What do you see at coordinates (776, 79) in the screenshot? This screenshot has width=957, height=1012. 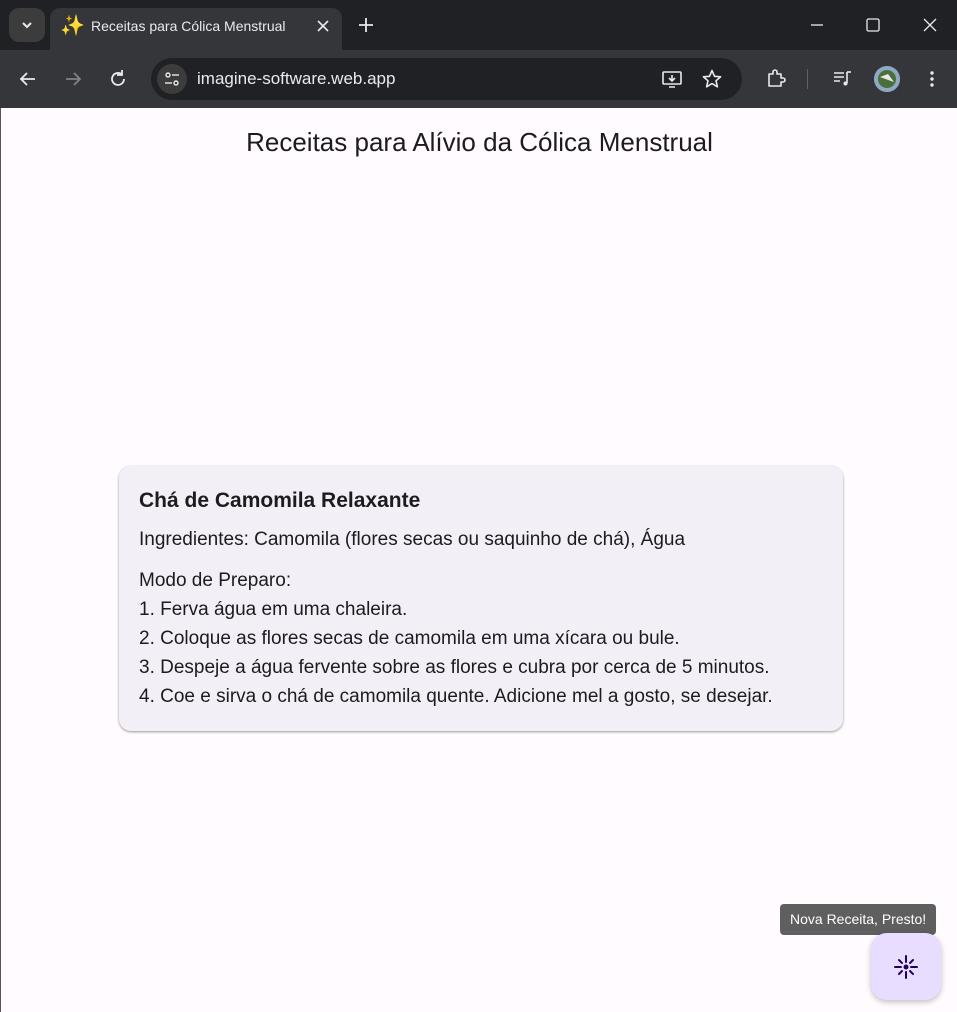 I see `extensions-puzzle-icon` at bounding box center [776, 79].